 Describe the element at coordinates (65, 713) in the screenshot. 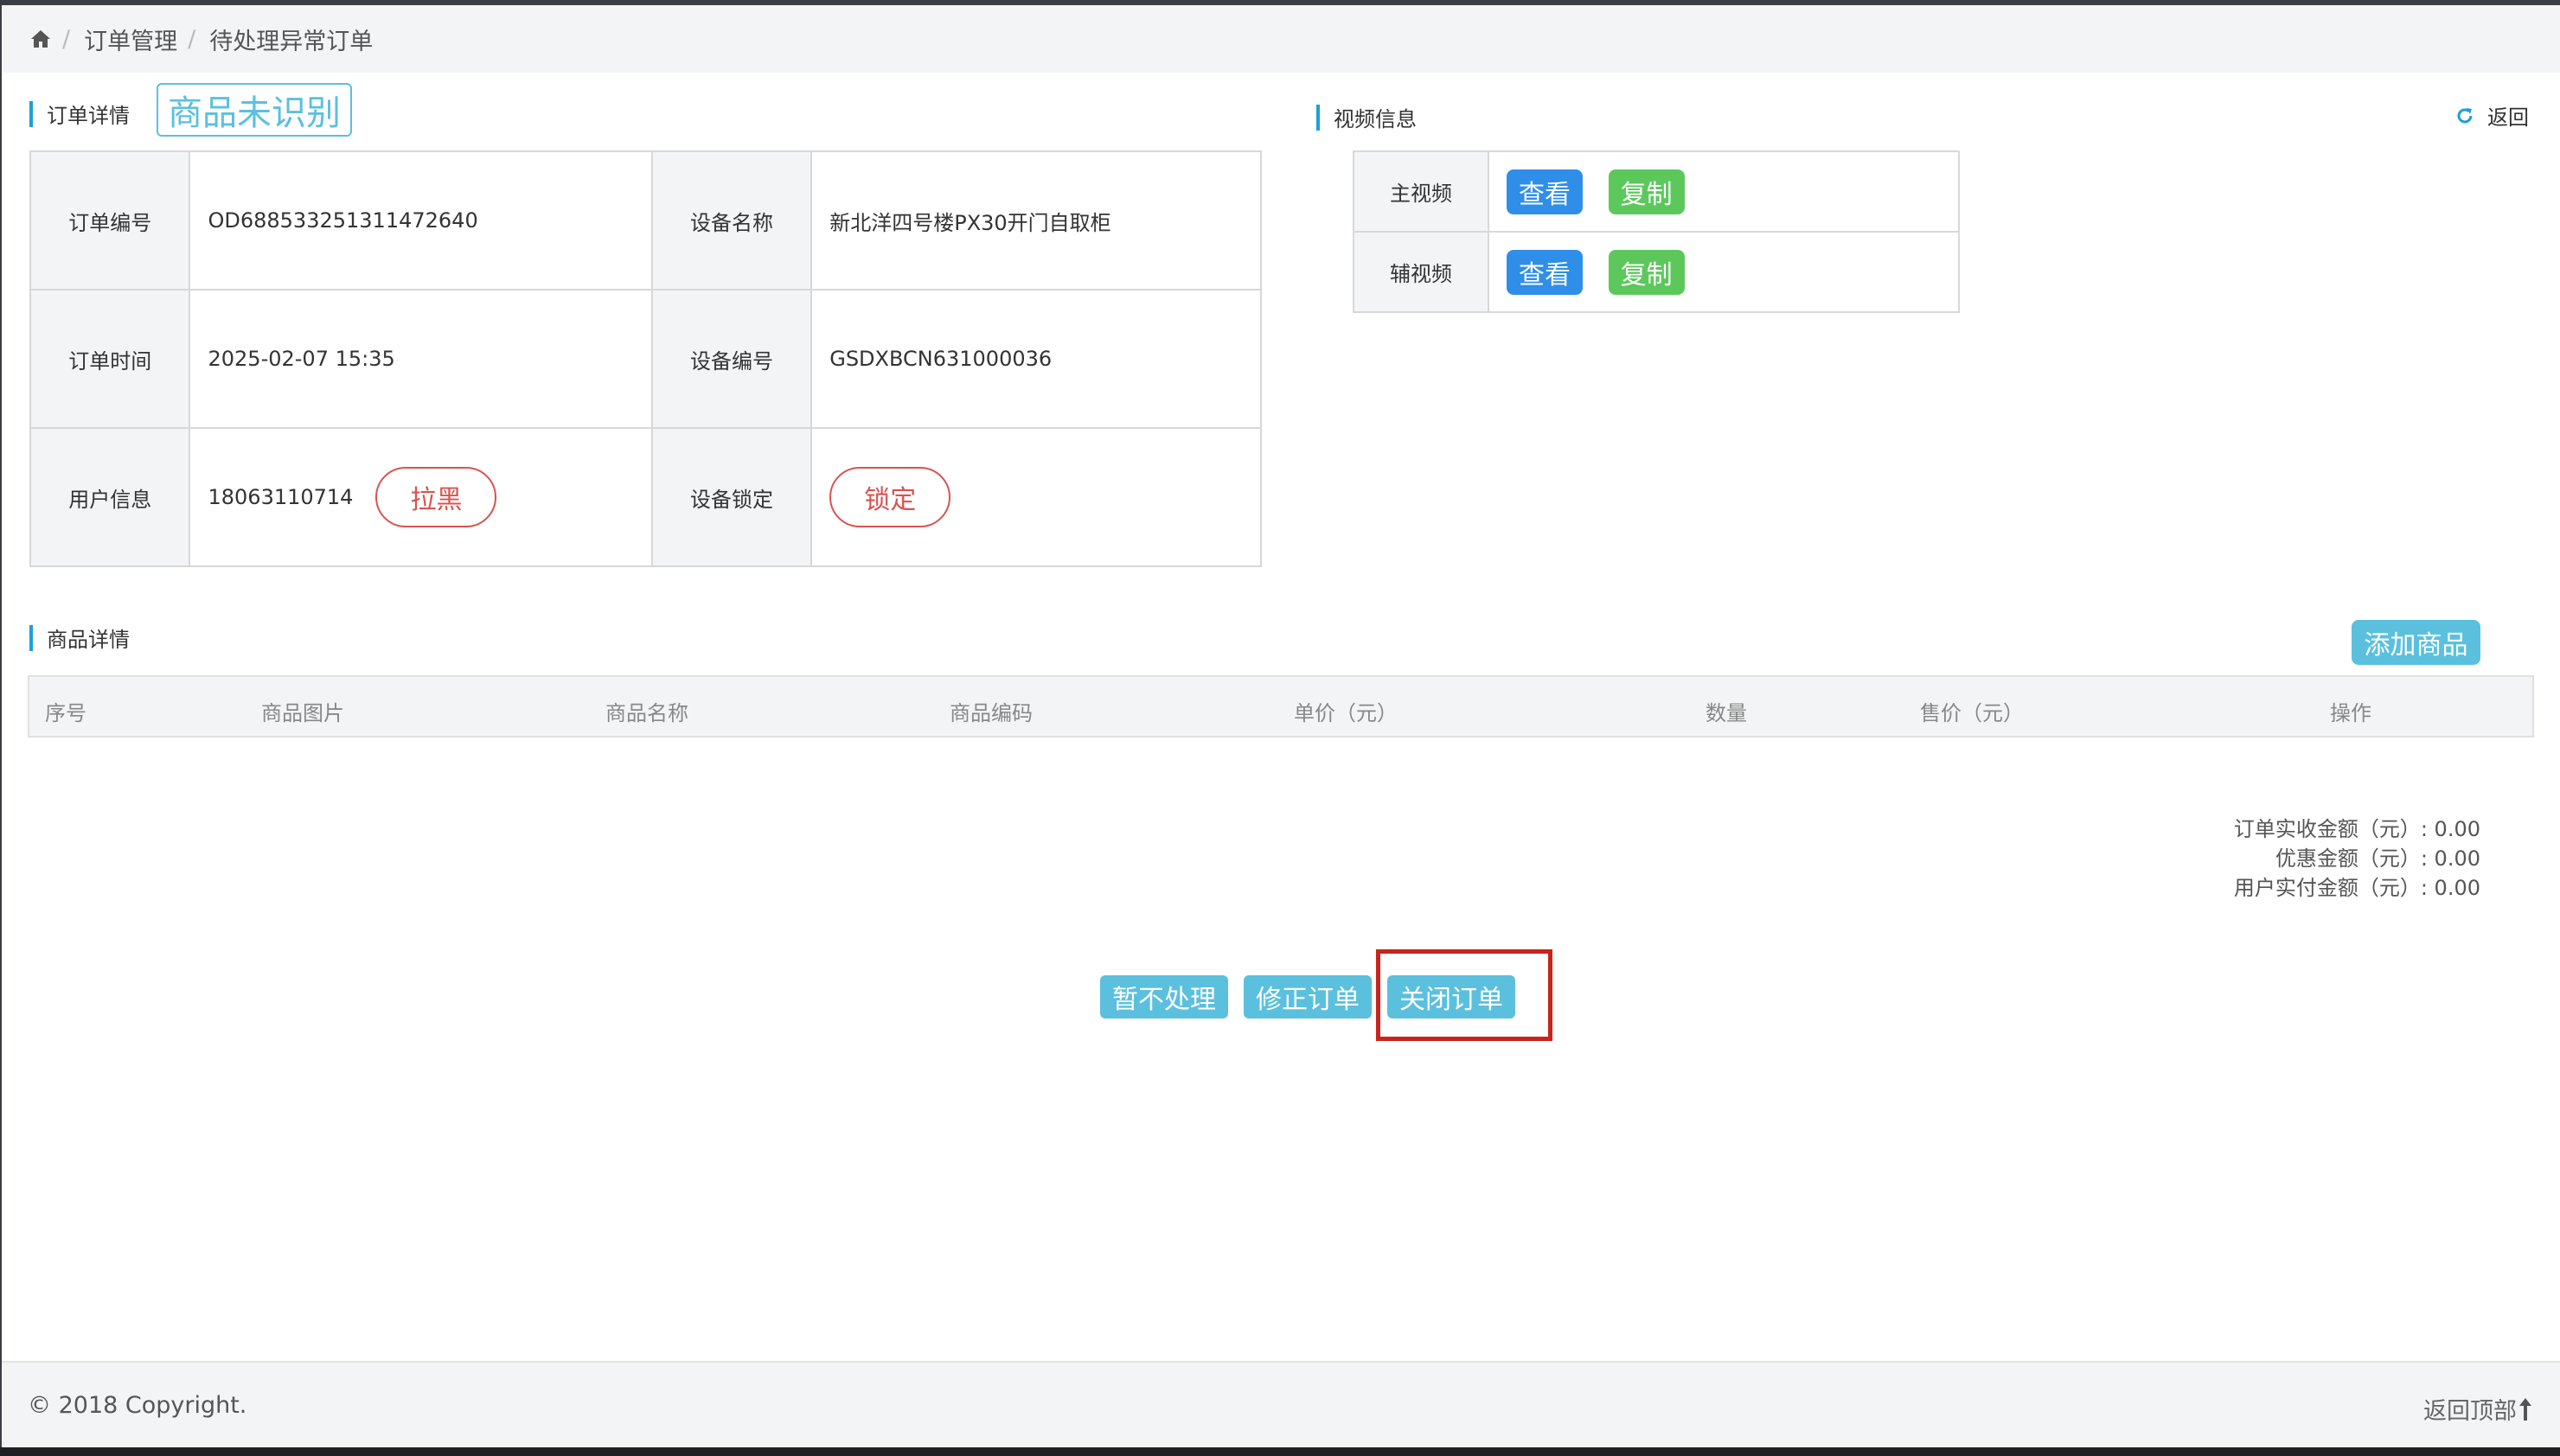

I see `column-header-index: 序号` at that location.